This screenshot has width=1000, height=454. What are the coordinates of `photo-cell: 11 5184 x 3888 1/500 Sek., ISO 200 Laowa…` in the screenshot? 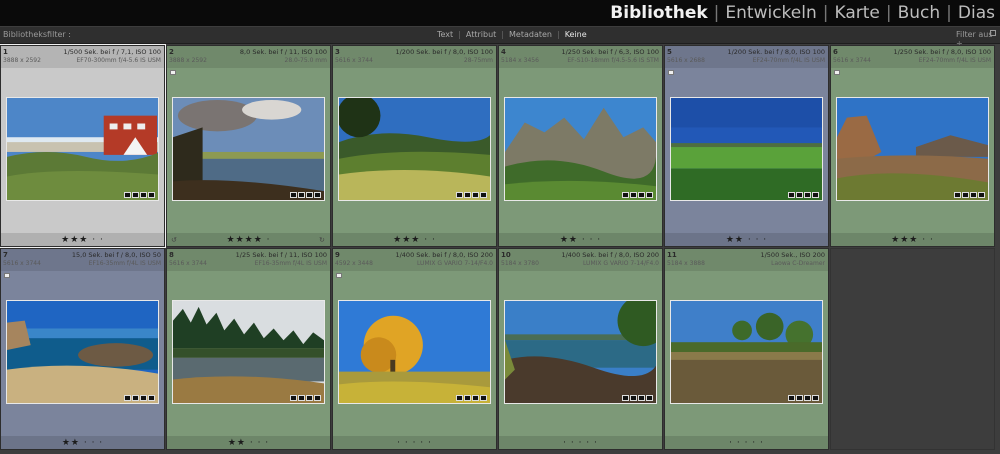 It's located at (746, 349).